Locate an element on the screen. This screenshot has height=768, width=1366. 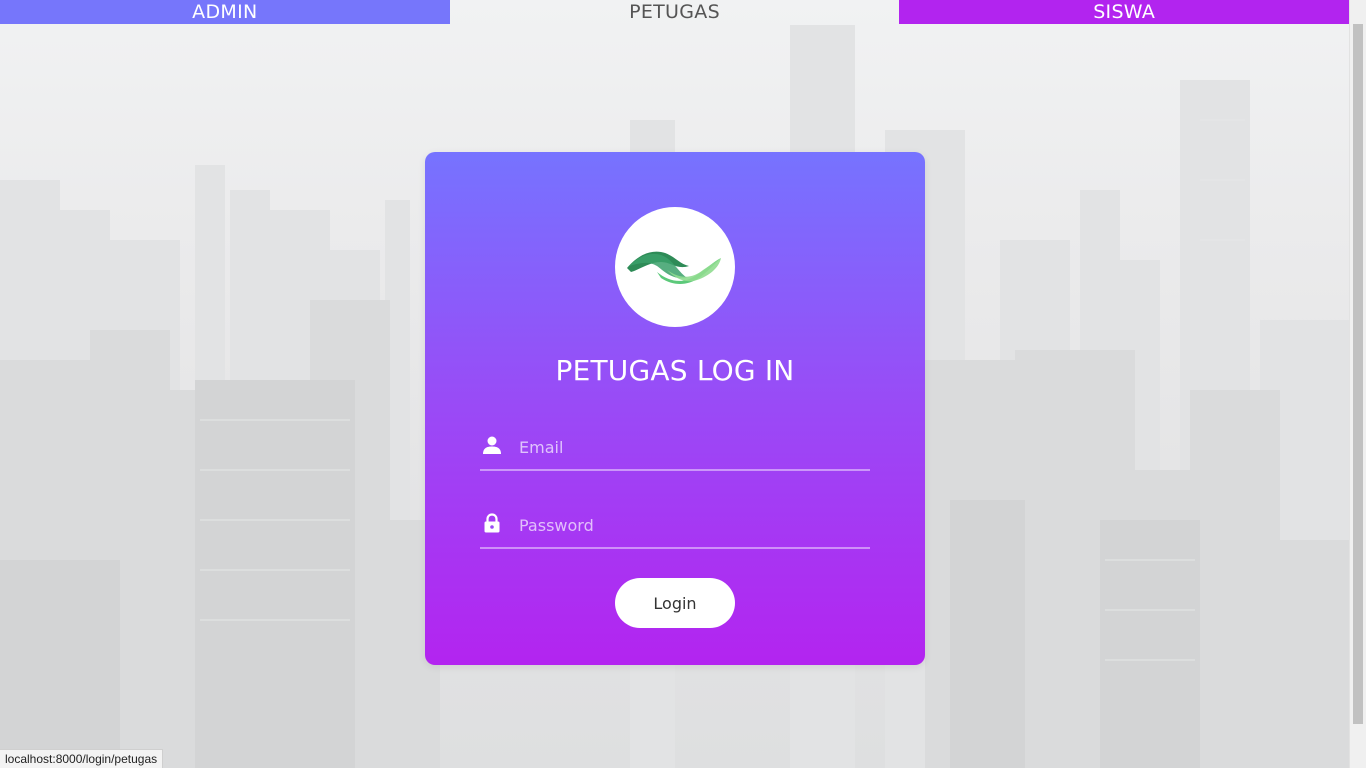
lock-icon is located at coordinates (492, 523).